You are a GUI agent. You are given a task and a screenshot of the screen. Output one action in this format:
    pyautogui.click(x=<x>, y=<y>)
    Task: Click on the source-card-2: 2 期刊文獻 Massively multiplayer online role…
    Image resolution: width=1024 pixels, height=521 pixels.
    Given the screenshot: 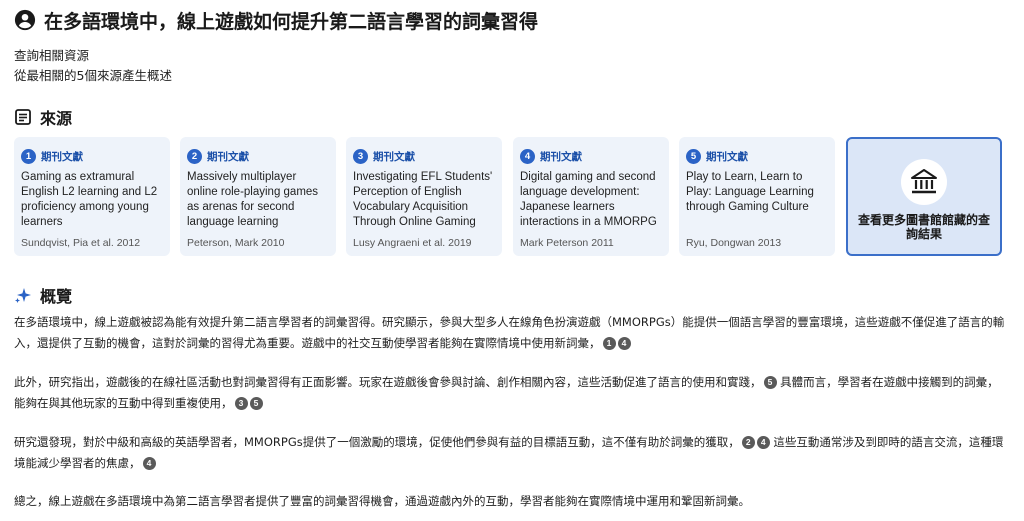 What is the action you would take?
    pyautogui.click(x=258, y=196)
    